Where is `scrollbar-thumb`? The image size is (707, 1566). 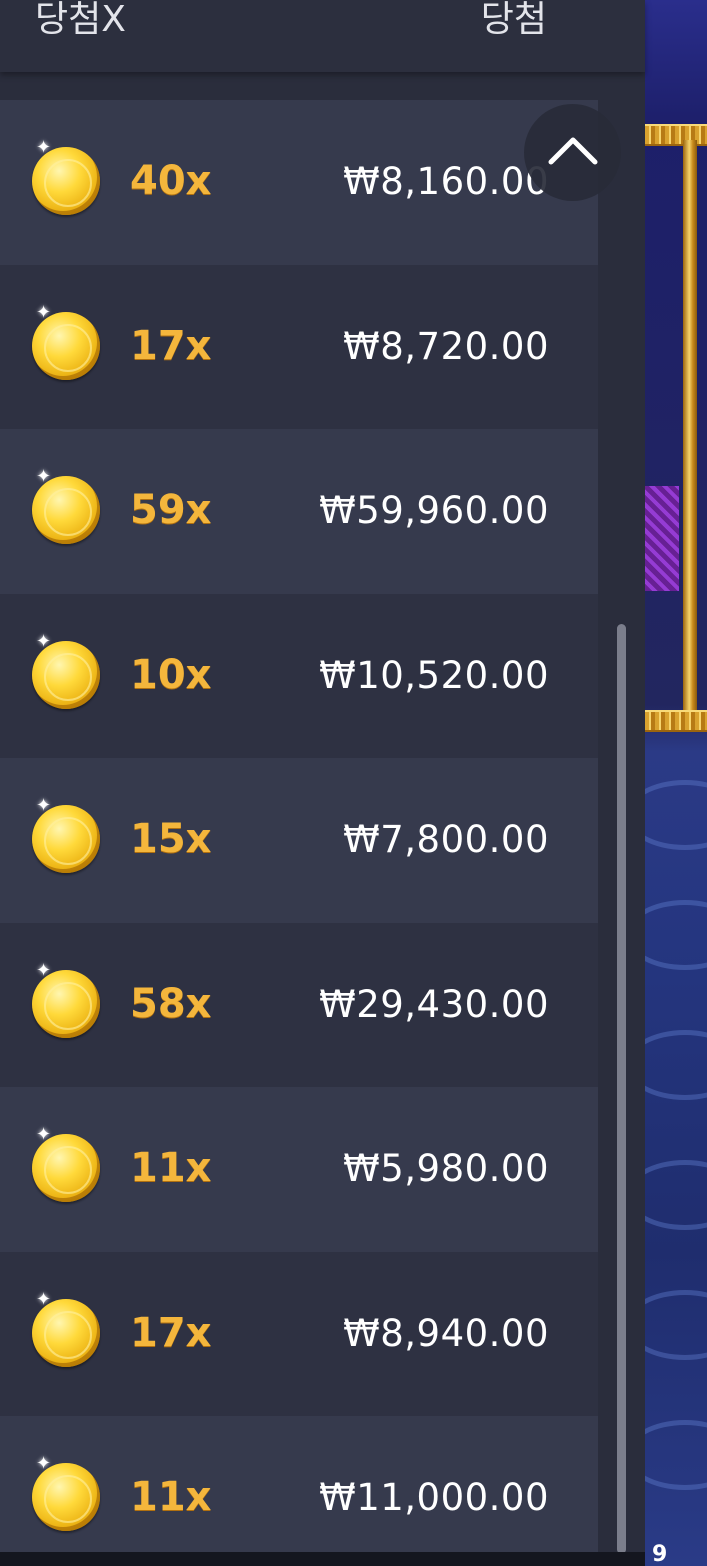
scrollbar-thumb is located at coordinates (621, 1089).